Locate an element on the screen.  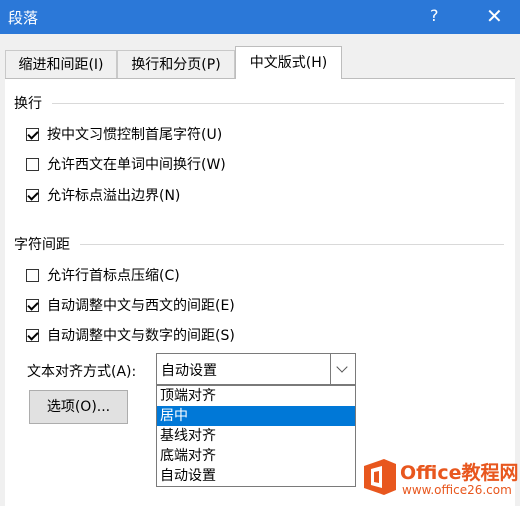
dropdown-item: 自动设置 is located at coordinates (256, 476).